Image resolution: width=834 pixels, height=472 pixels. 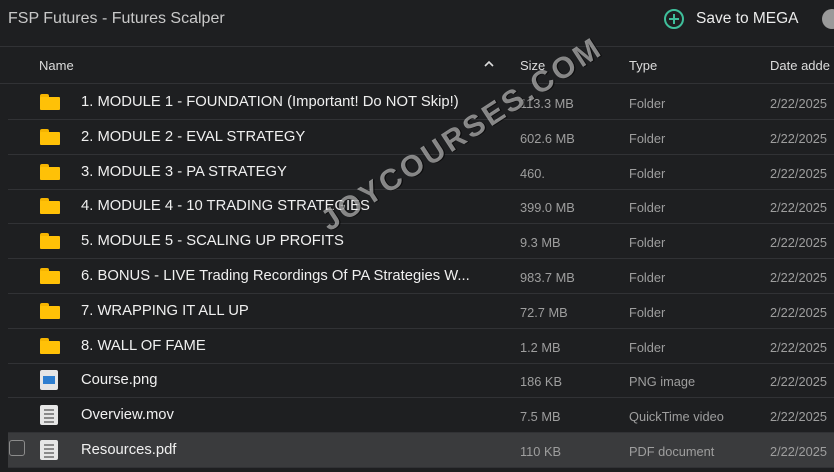 What do you see at coordinates (56, 65) in the screenshot?
I see `column-header-name: Name` at bounding box center [56, 65].